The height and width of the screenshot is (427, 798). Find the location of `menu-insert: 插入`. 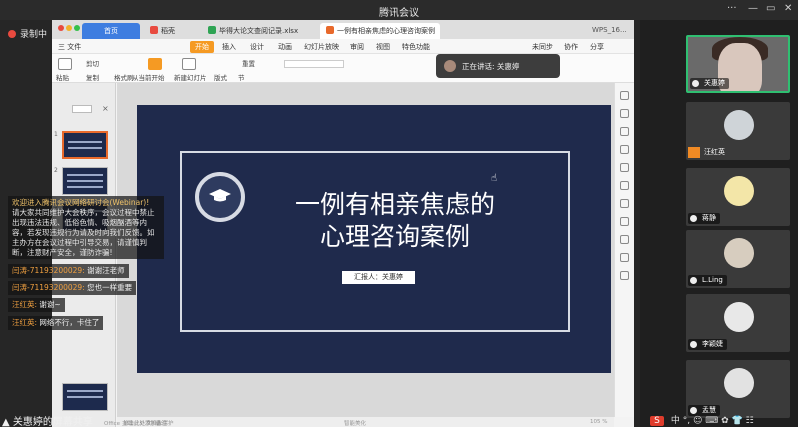

menu-insert: 插入 is located at coordinates (229, 47).